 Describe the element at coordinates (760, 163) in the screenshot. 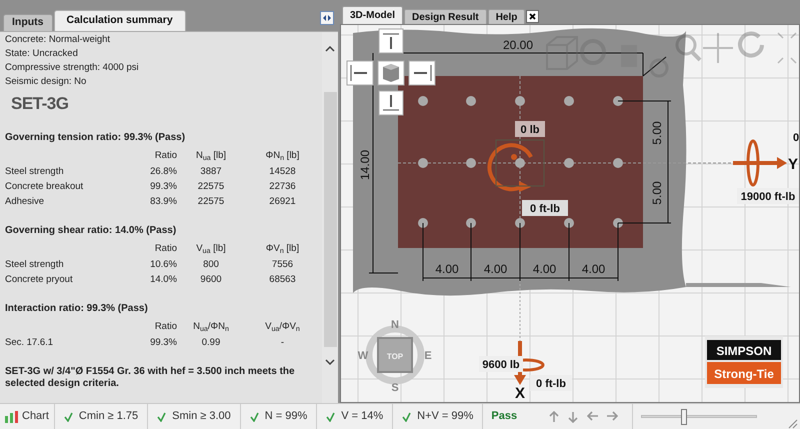

I see `y-axis-arrow-icon` at that location.